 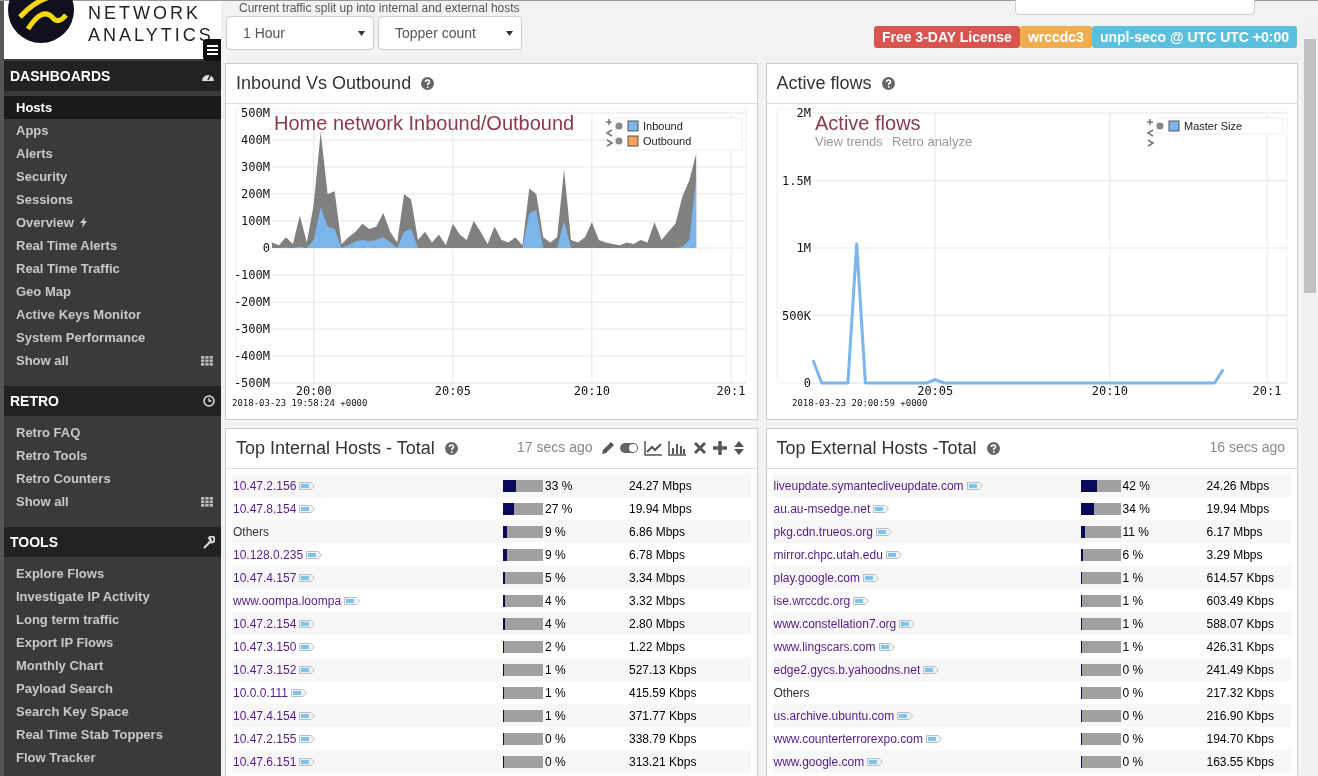 What do you see at coordinates (112, 76) in the screenshot?
I see `section-header: DASHBOARDS` at bounding box center [112, 76].